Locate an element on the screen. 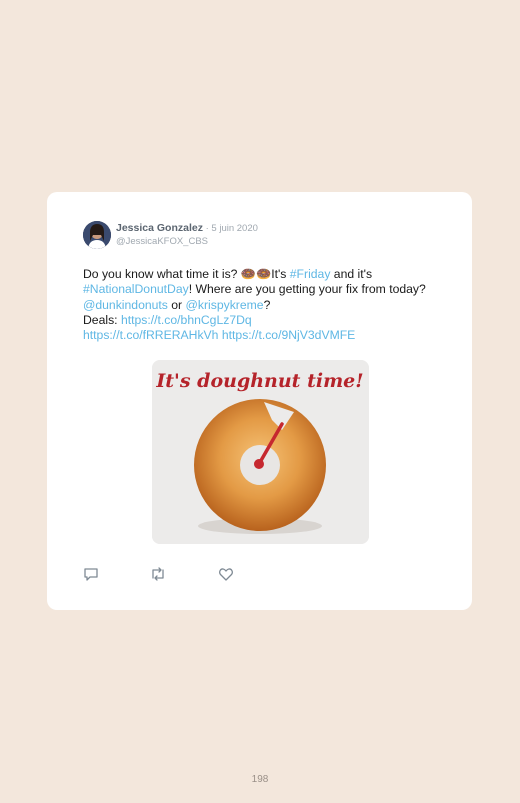  text-part: Do you know what time it is? is located at coordinates (162, 274).